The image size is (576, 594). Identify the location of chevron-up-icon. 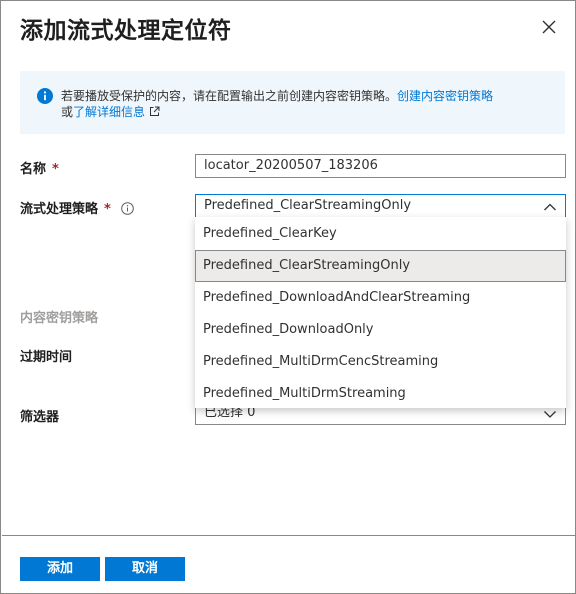
(550, 207).